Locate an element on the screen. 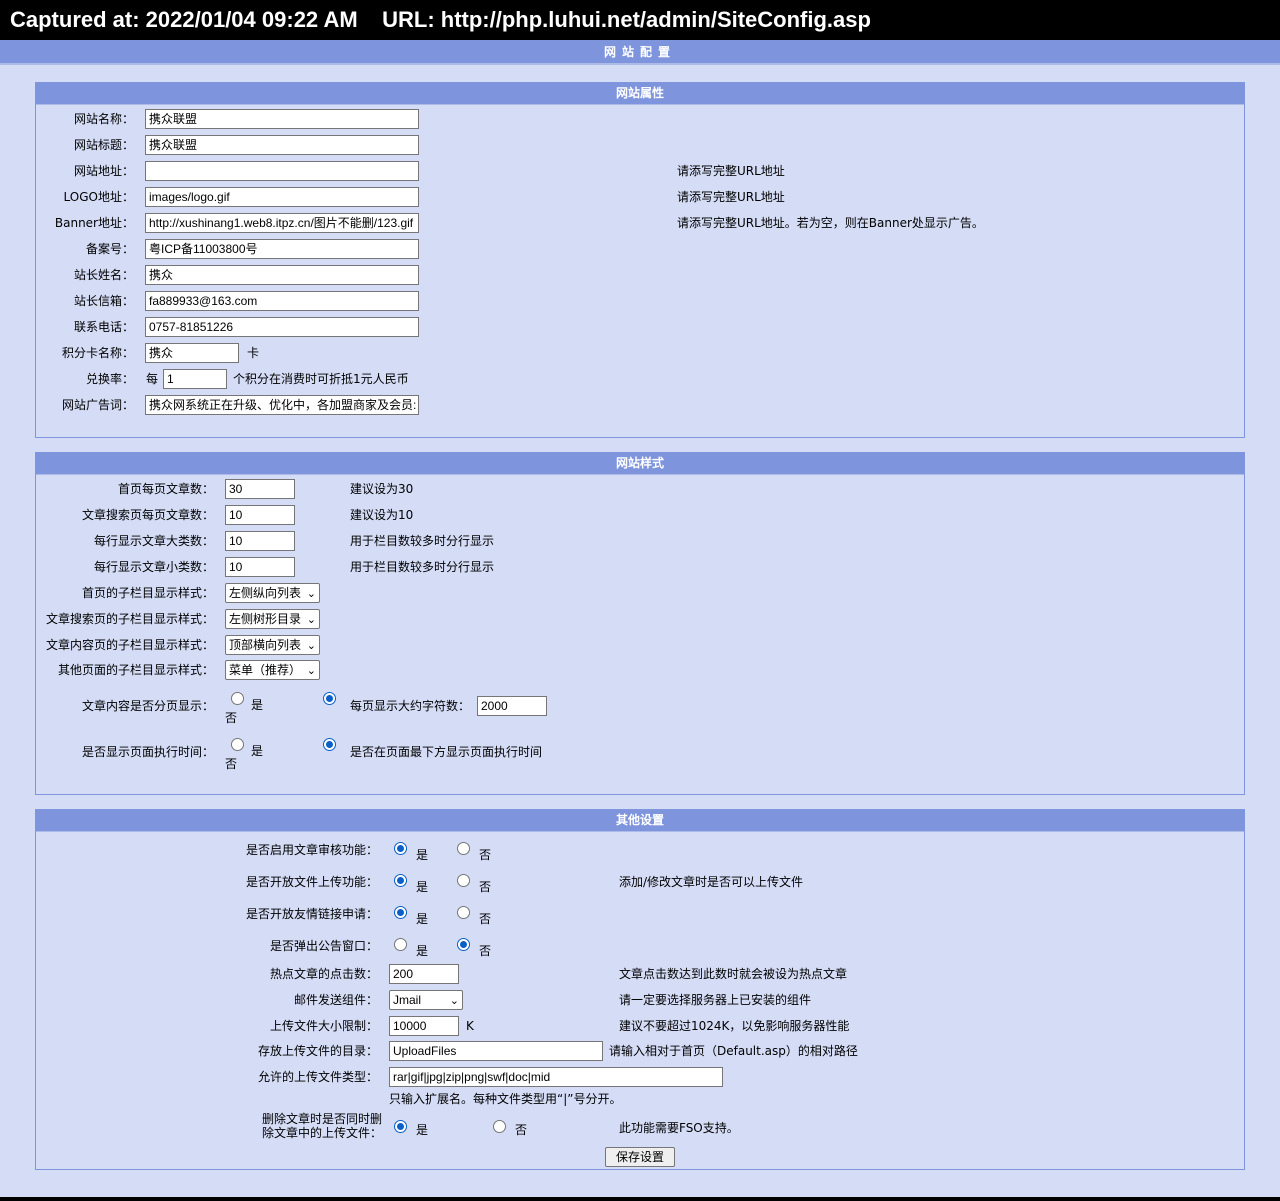 The height and width of the screenshot is (1201, 1280). site-title-input: 携众联盟 is located at coordinates (282, 145).